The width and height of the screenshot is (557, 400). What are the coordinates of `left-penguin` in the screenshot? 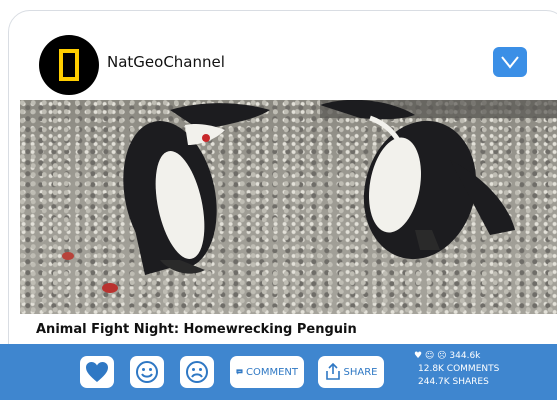 It's located at (196, 189).